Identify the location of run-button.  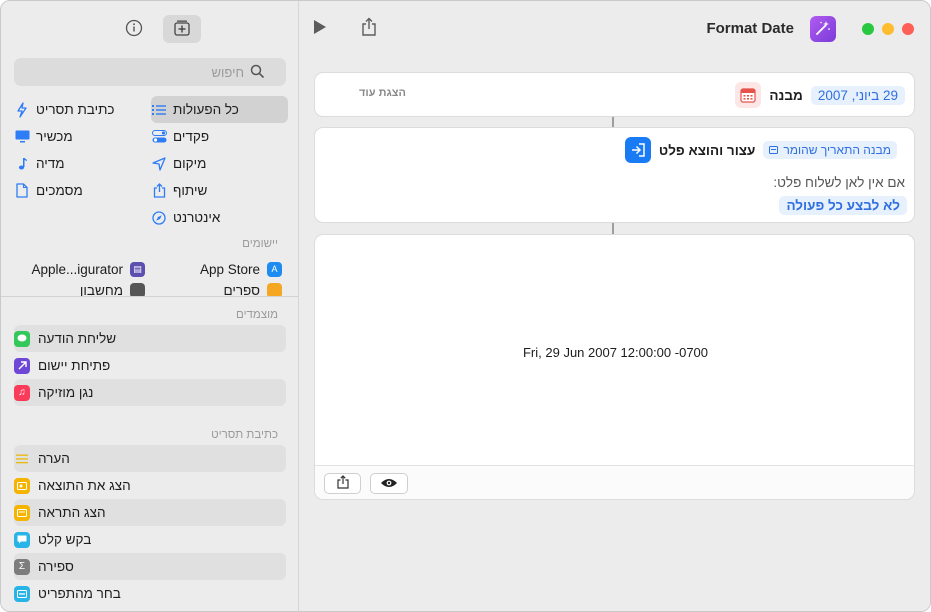
(320, 27).